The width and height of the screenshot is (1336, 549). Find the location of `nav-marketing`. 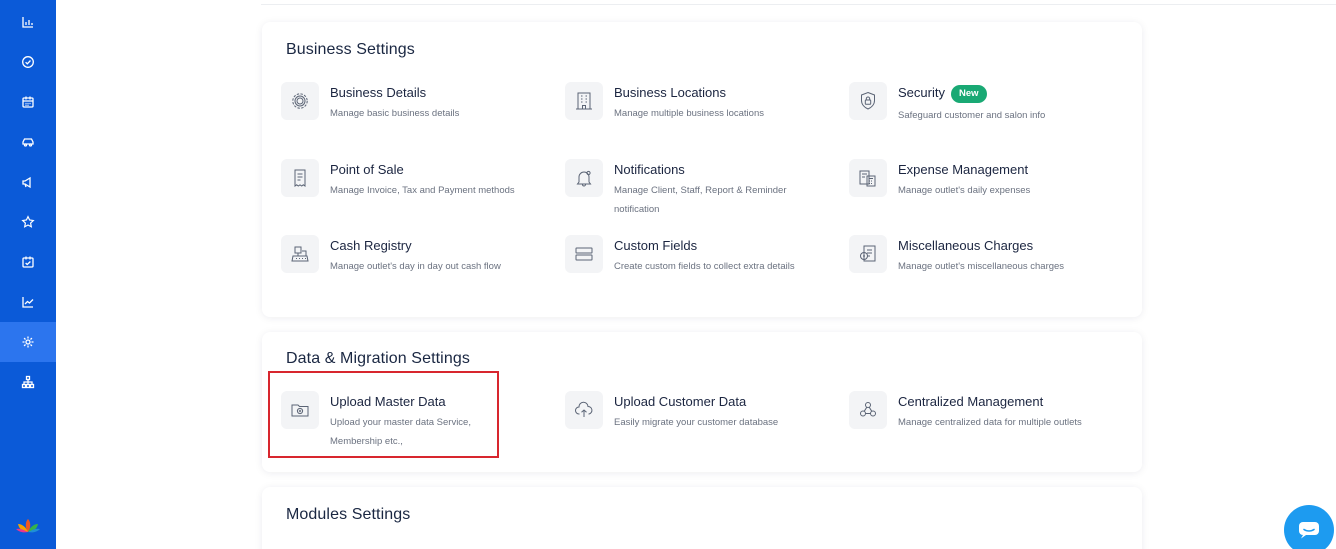

nav-marketing is located at coordinates (28, 182).